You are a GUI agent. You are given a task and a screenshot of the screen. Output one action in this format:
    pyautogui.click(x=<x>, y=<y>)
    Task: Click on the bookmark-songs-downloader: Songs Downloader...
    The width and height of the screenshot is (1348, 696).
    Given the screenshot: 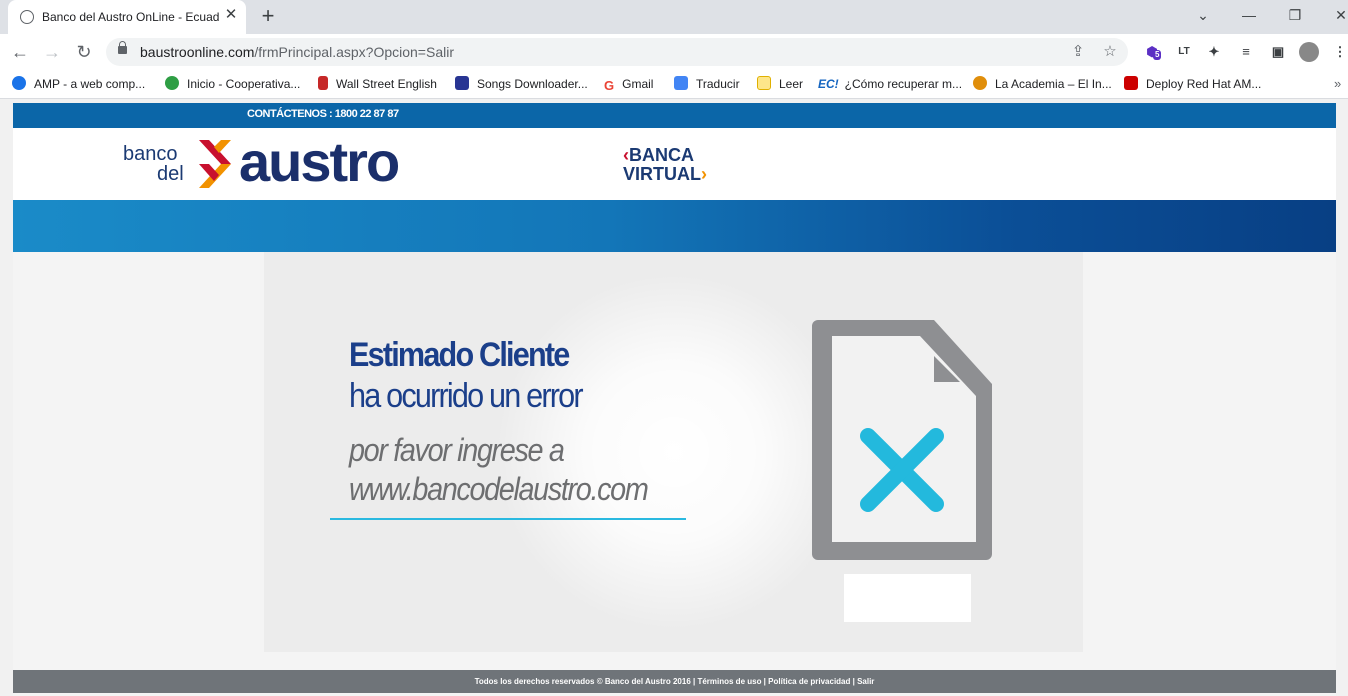 What is the action you would take?
    pyautogui.click(x=521, y=84)
    